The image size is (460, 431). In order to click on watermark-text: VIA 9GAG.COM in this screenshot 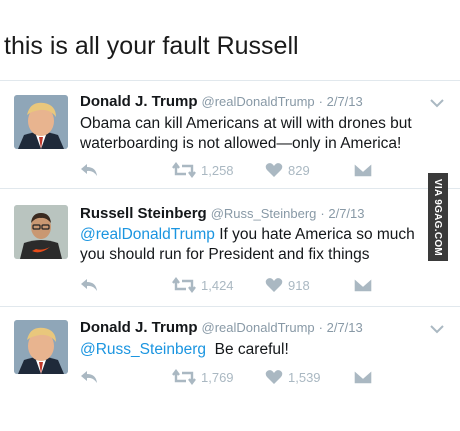, I will do `click(438, 217)`.